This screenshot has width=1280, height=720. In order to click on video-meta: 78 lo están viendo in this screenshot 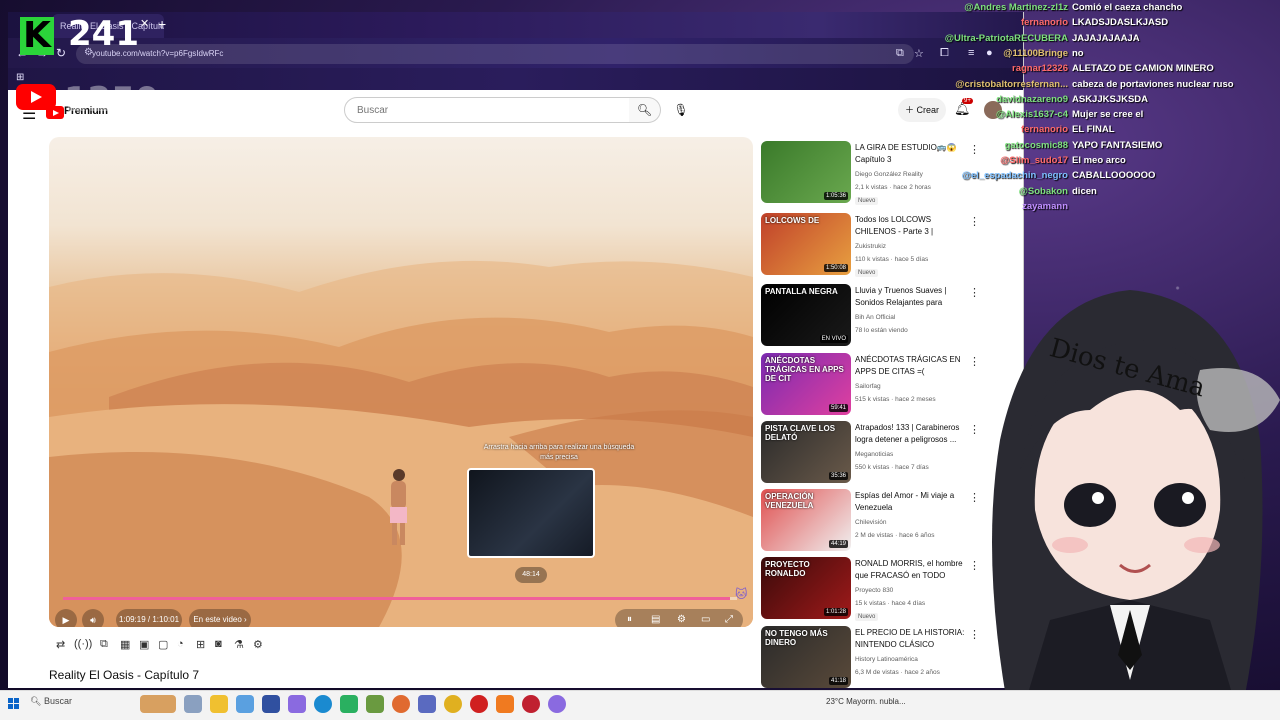, I will do `click(881, 330)`.